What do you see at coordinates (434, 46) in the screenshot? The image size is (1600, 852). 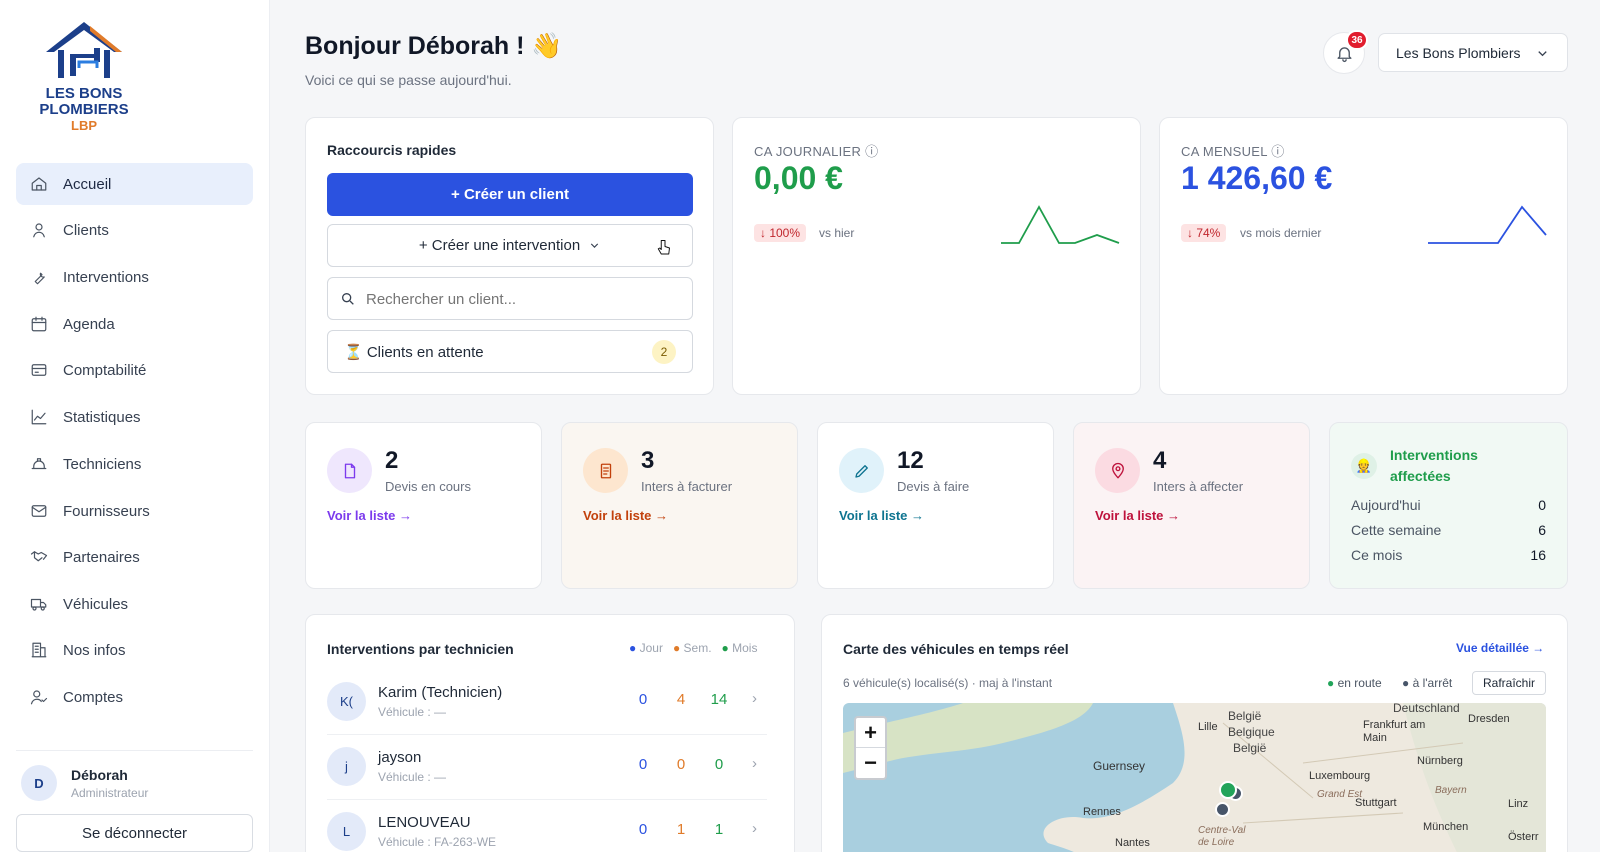 I see `page-title: Bonjour Déborah ! 👋` at bounding box center [434, 46].